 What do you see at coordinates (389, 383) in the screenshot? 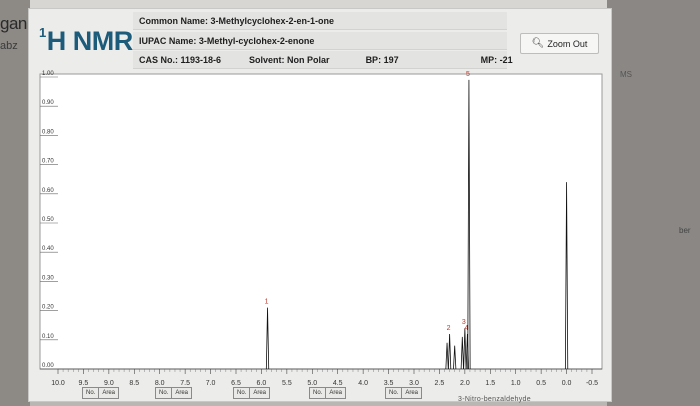
I see `x-tick-label: 3.5` at bounding box center [389, 383].